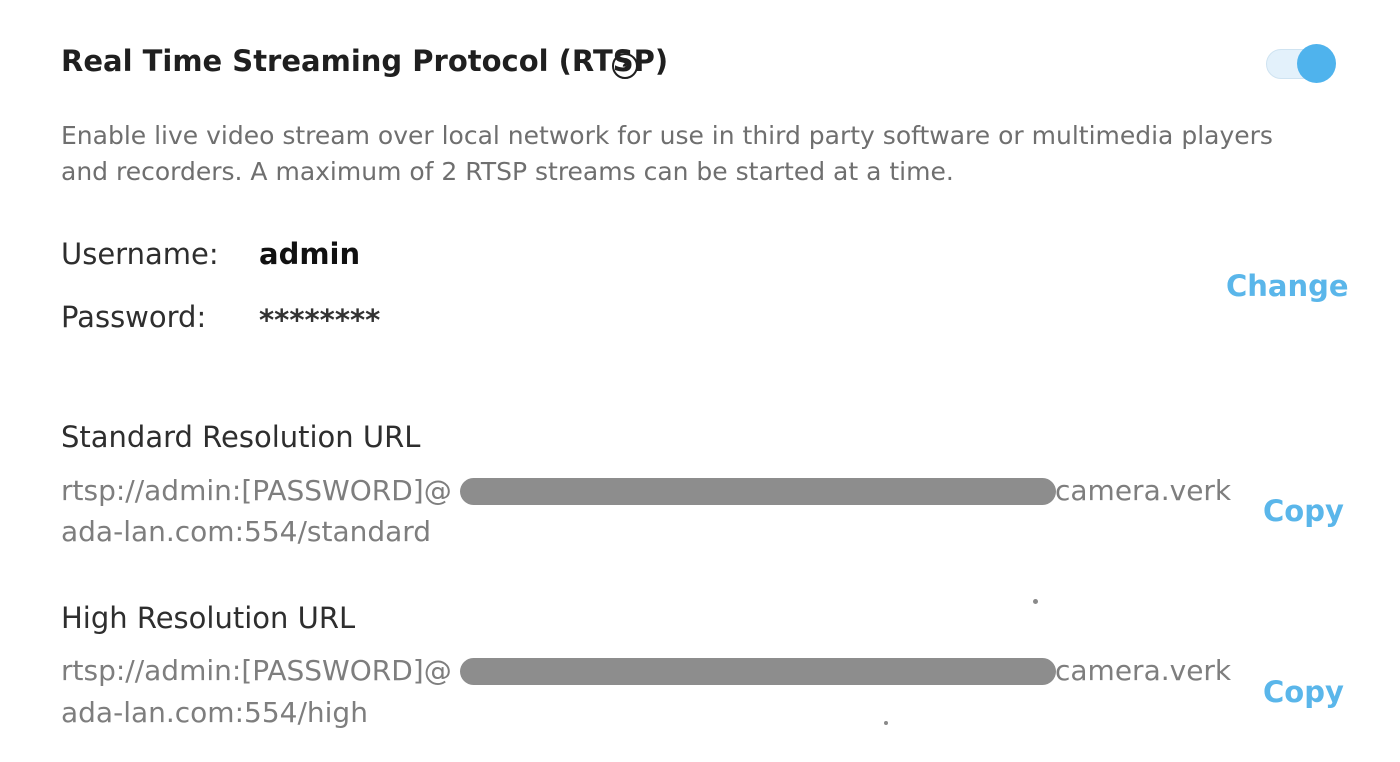  I want to click on question-circle-icon: ?, so click(625, 66).